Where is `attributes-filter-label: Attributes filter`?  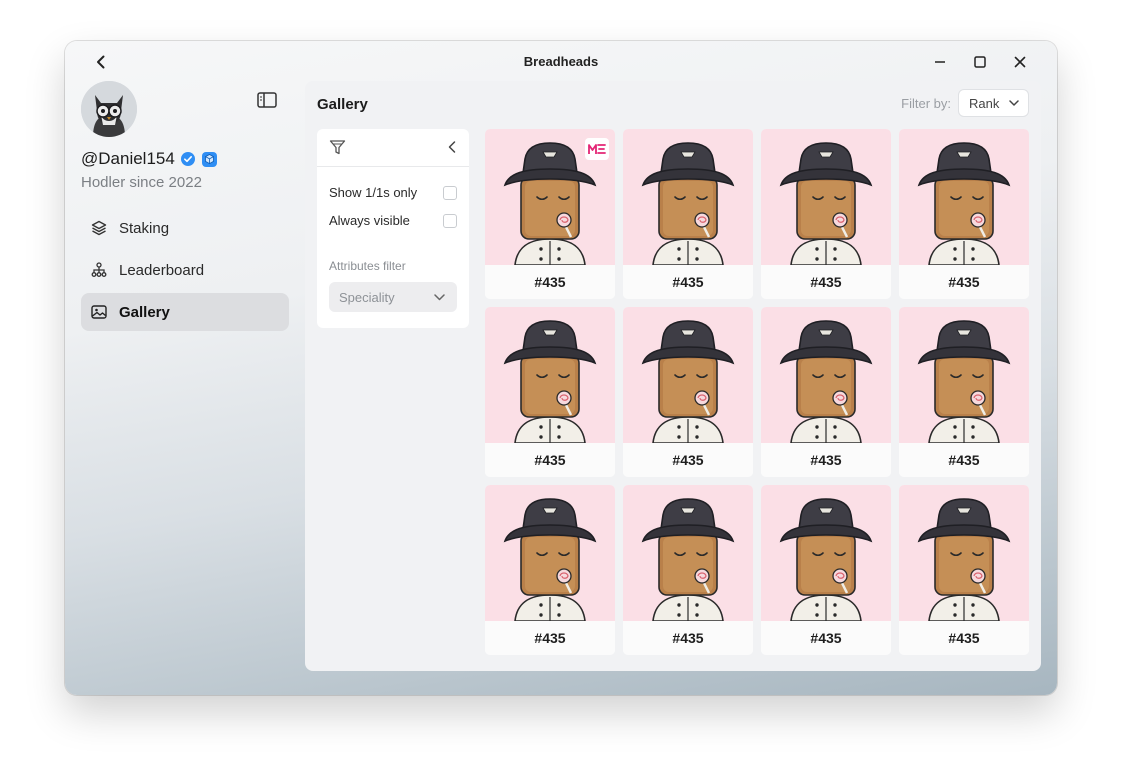 attributes-filter-label: Attributes filter is located at coordinates (367, 266).